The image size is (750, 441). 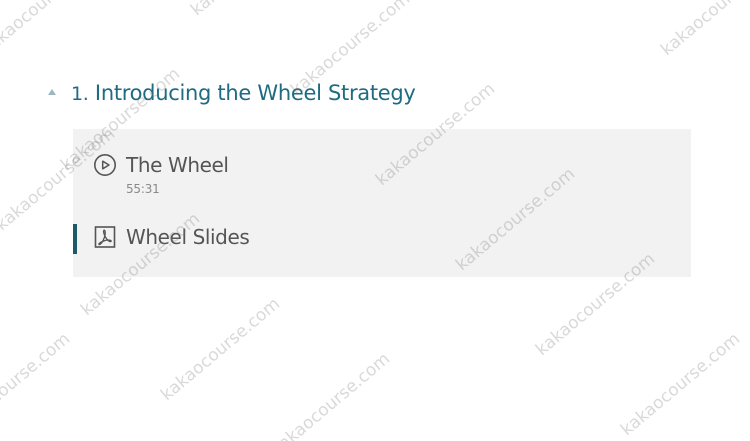 What do you see at coordinates (255, 93) in the screenshot?
I see `section-title-text: Introducing the Wheel Strategy` at bounding box center [255, 93].